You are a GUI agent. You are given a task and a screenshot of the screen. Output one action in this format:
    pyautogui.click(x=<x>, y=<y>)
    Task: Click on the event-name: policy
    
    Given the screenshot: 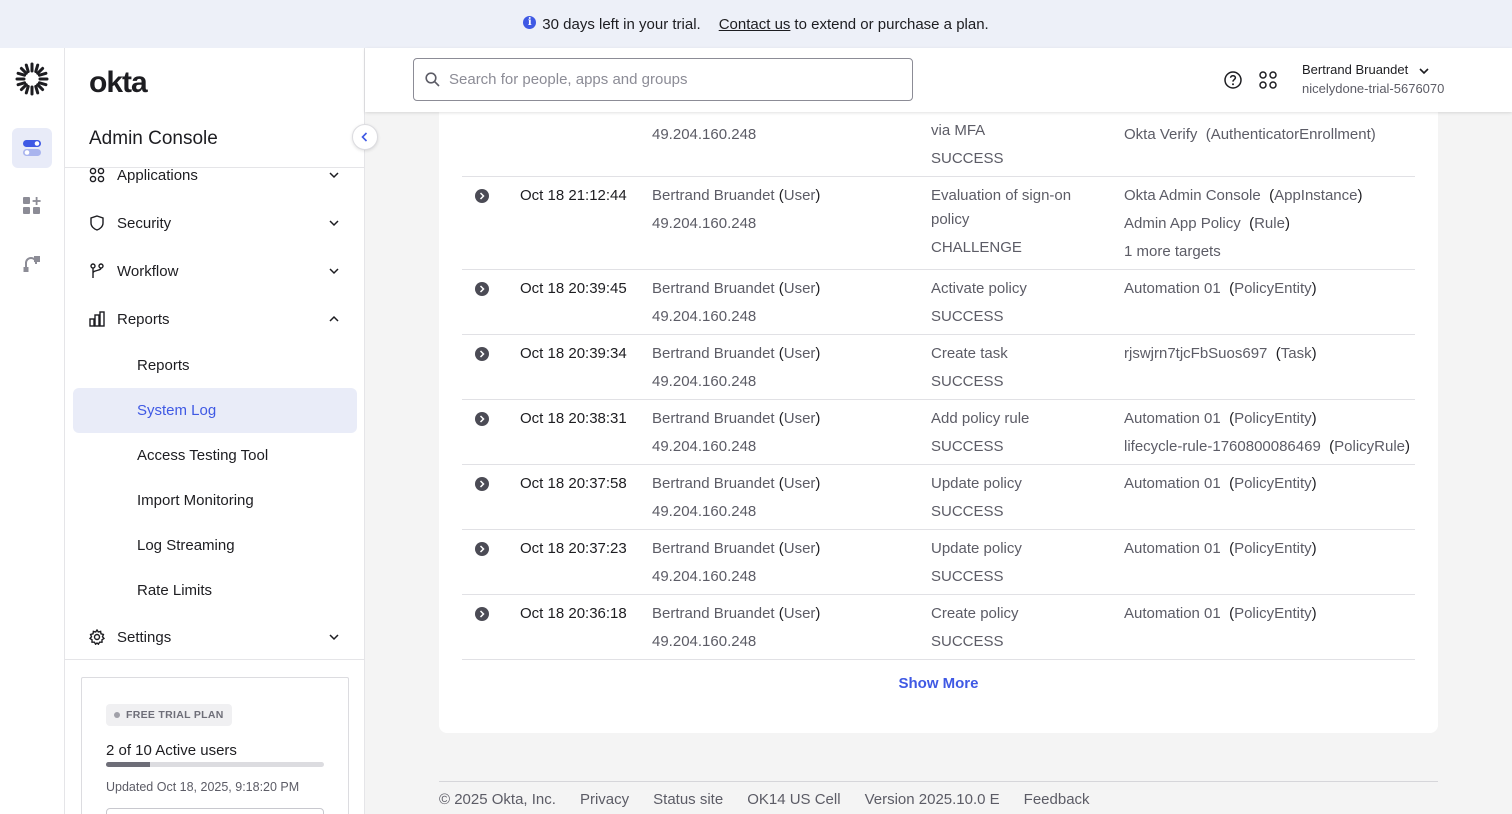 What is the action you would take?
    pyautogui.click(x=950, y=219)
    